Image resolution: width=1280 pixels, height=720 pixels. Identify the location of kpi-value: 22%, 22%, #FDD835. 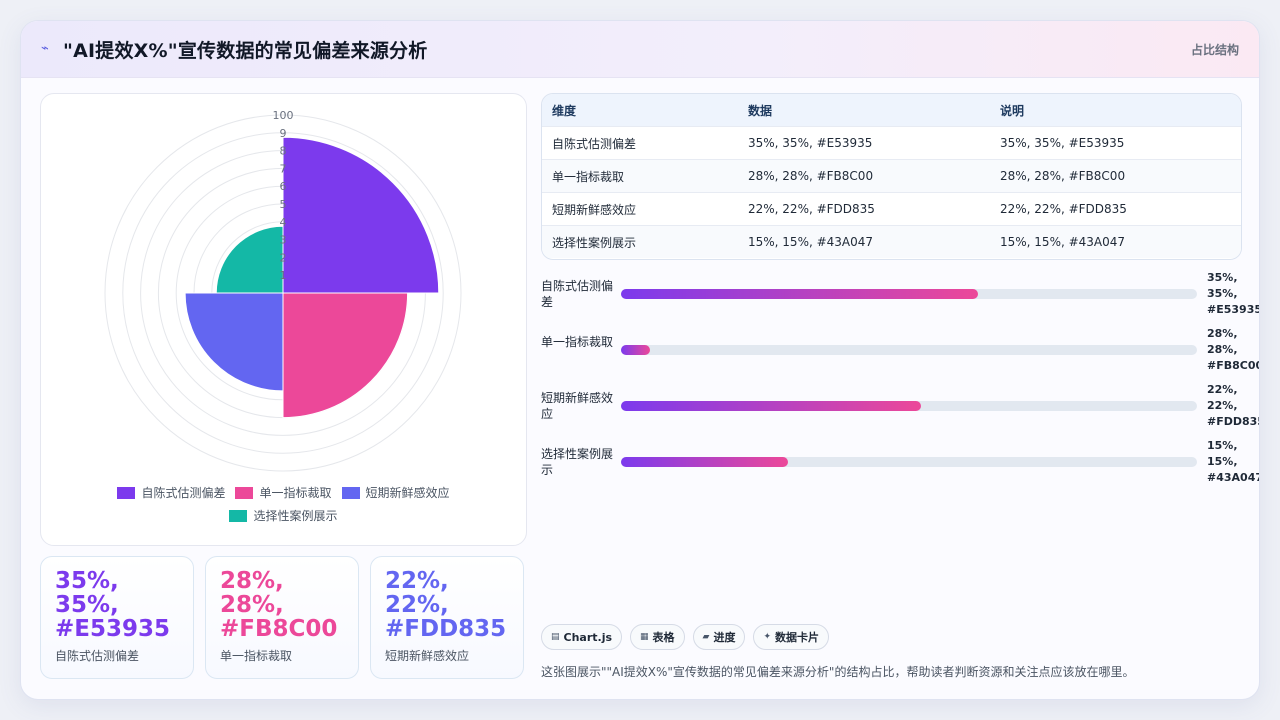
(446, 605).